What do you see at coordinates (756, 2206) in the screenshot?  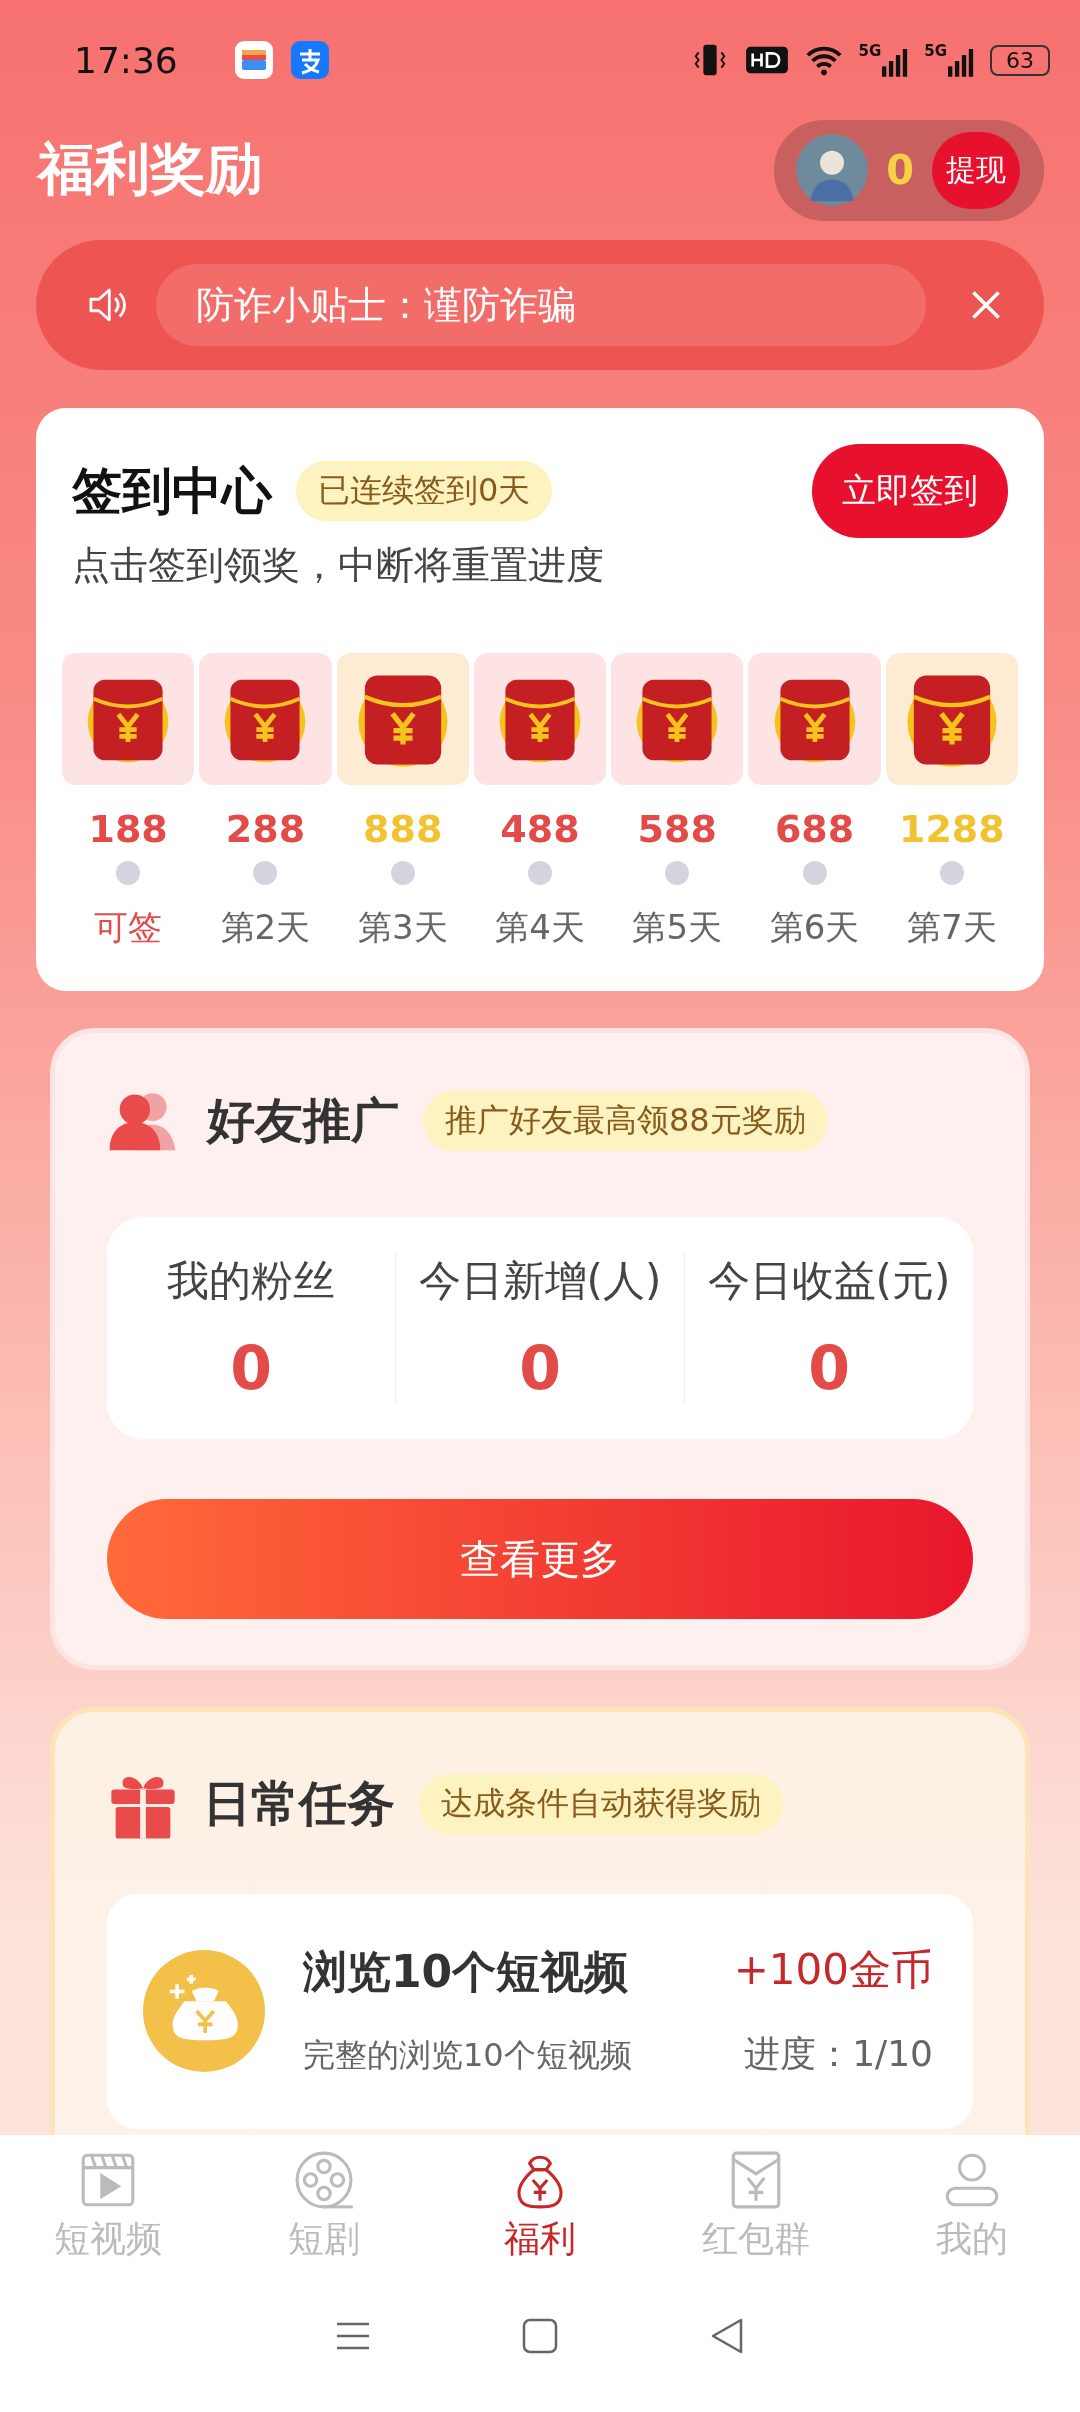 I see `nav-tab: 红包群` at bounding box center [756, 2206].